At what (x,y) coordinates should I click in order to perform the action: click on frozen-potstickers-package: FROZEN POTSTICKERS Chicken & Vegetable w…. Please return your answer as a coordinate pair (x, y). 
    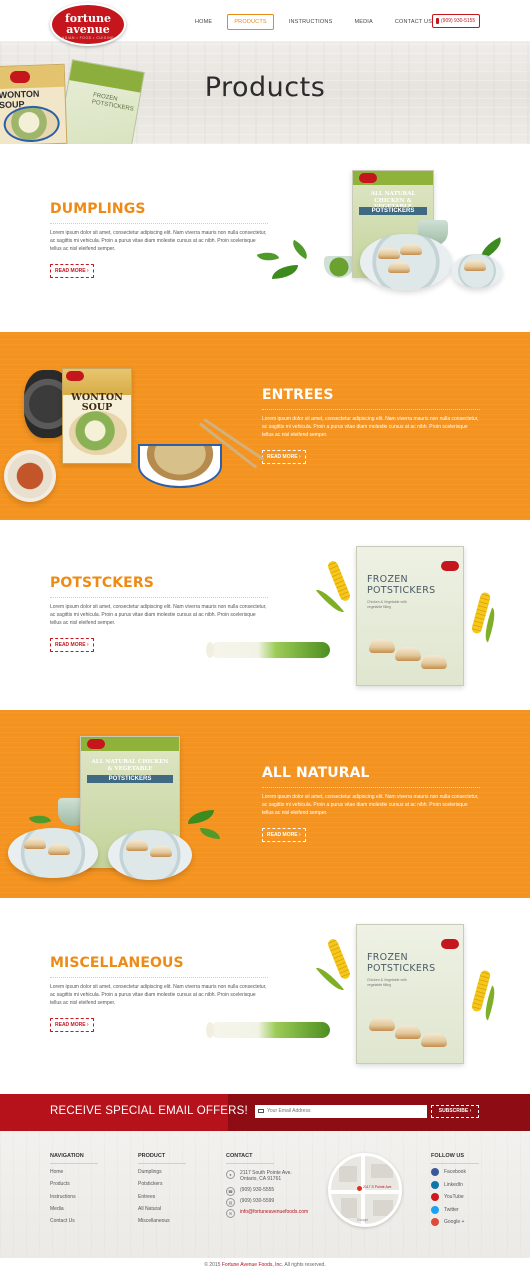
    Looking at the image, I should click on (410, 994).